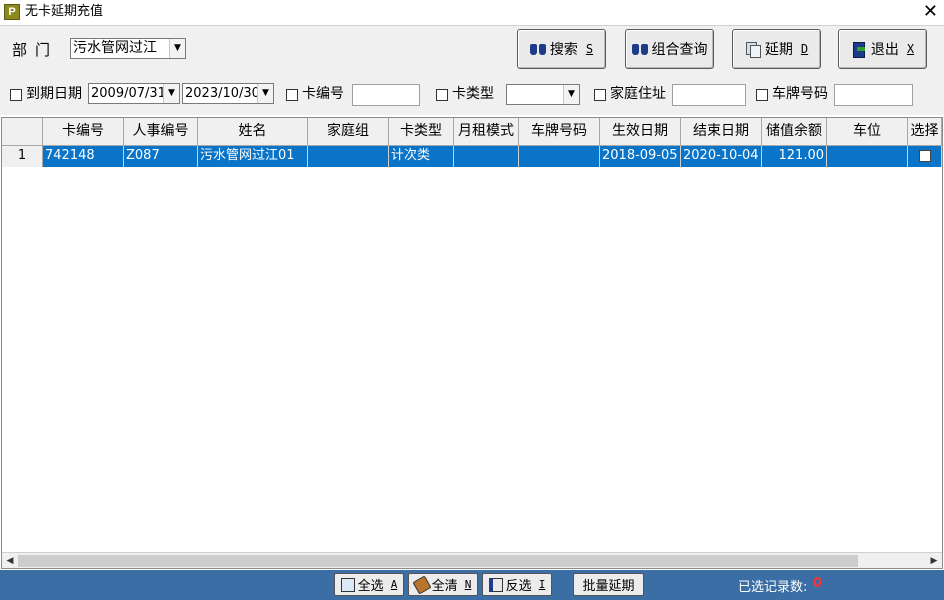  Describe the element at coordinates (930, 12) in the screenshot. I see `close-icon: ✕` at that location.